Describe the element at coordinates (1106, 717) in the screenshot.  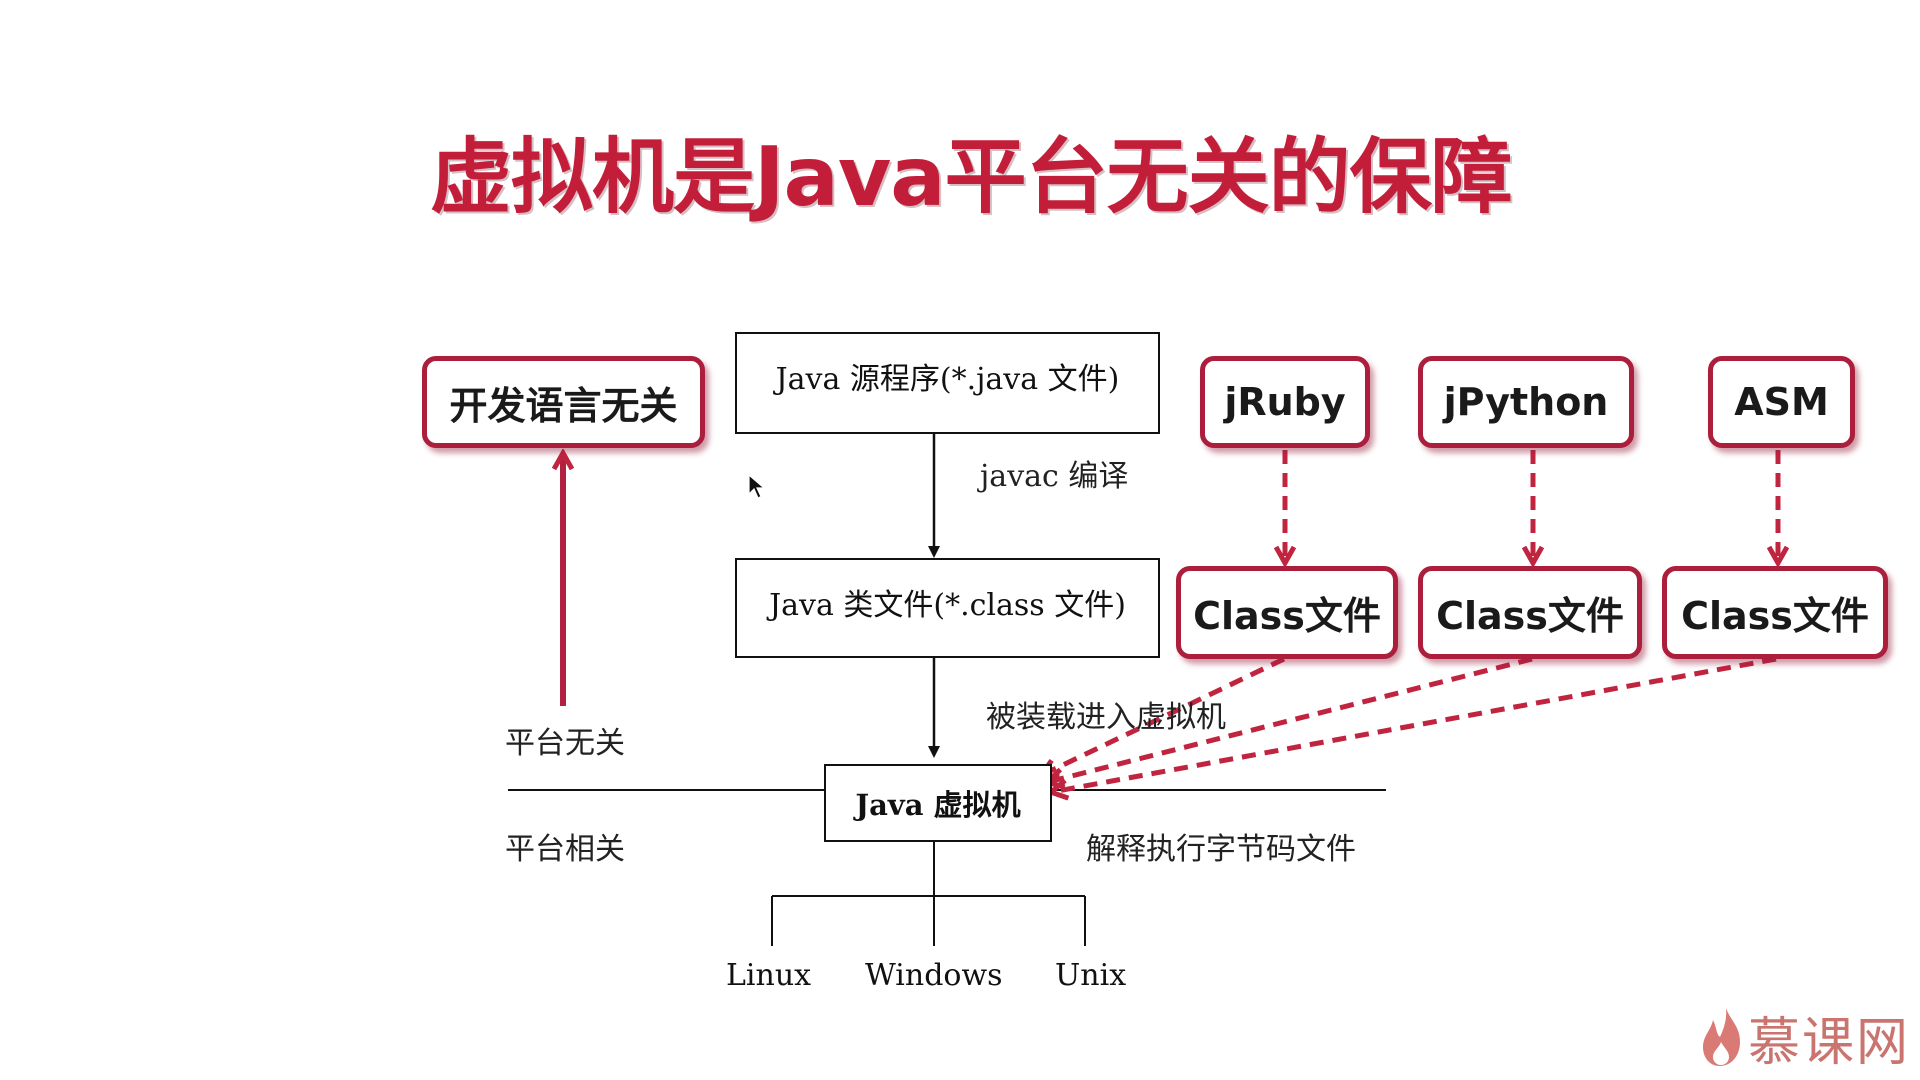
I see `loaded-into-vm-label: 被装载进入虚拟机` at that location.